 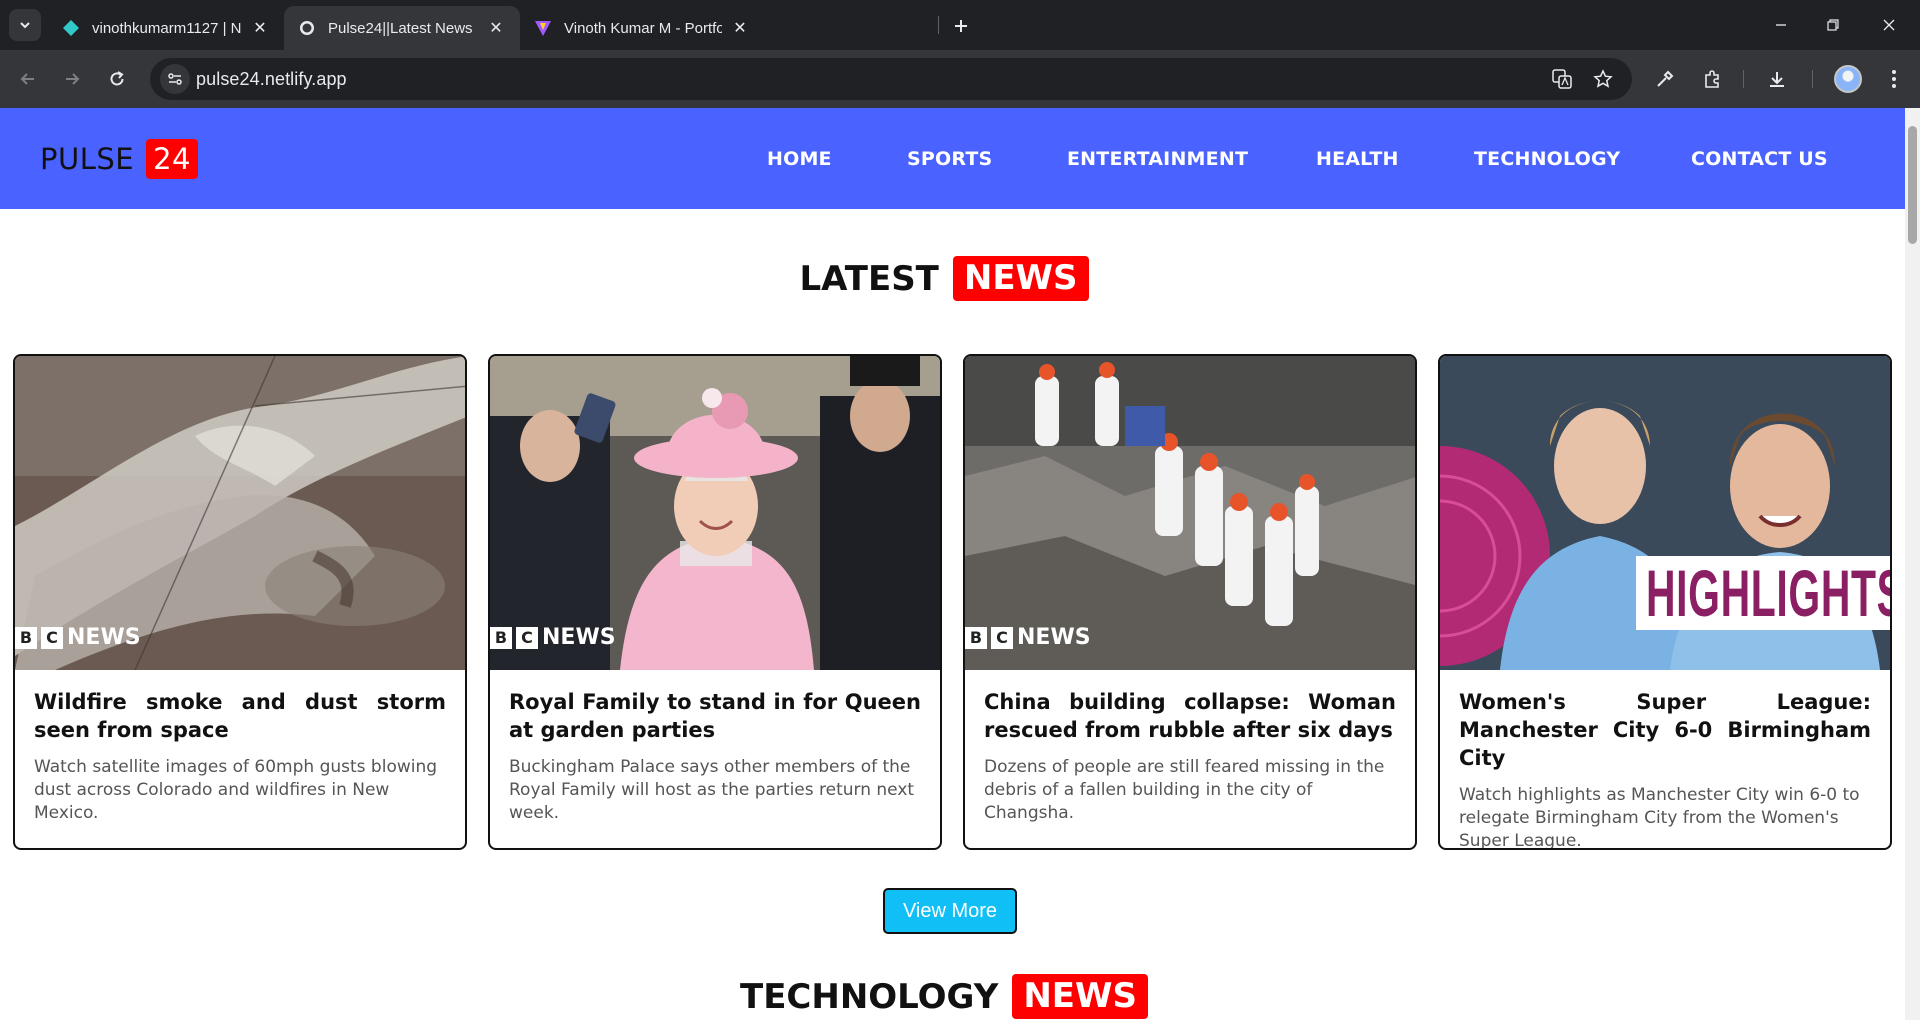 What do you see at coordinates (307, 28) in the screenshot?
I see `globe-icon` at bounding box center [307, 28].